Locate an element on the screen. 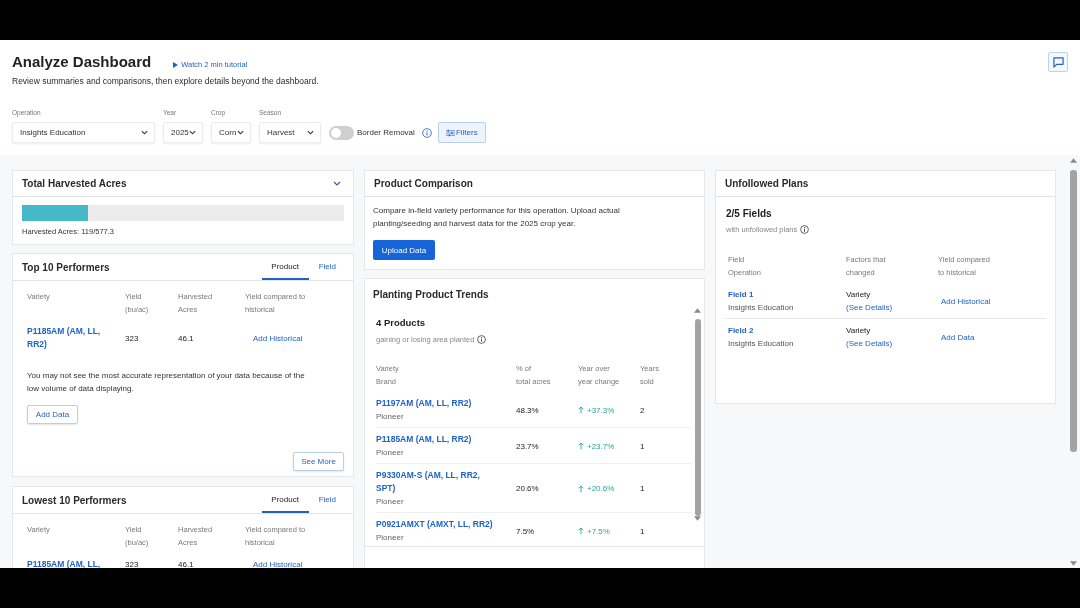 The image size is (1080, 608). sliders-icon is located at coordinates (450, 132).